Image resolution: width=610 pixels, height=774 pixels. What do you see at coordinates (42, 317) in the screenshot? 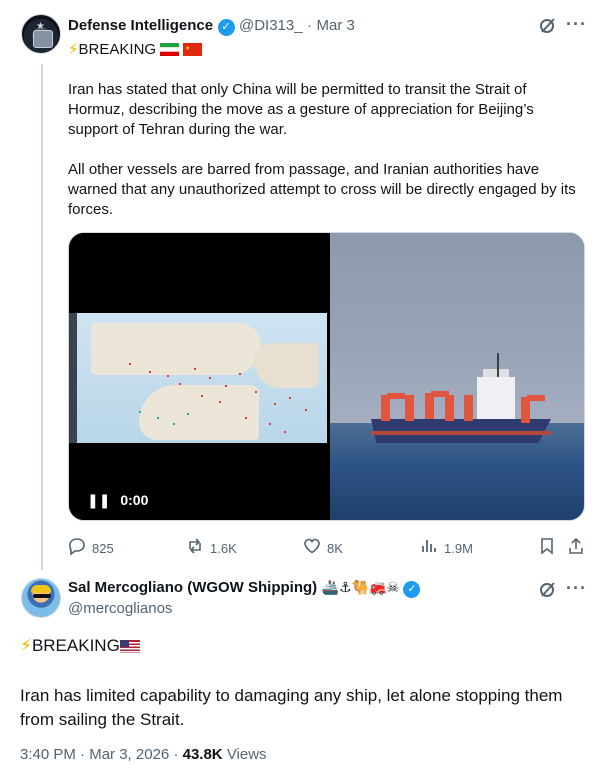
I see `thread-line` at bounding box center [42, 317].